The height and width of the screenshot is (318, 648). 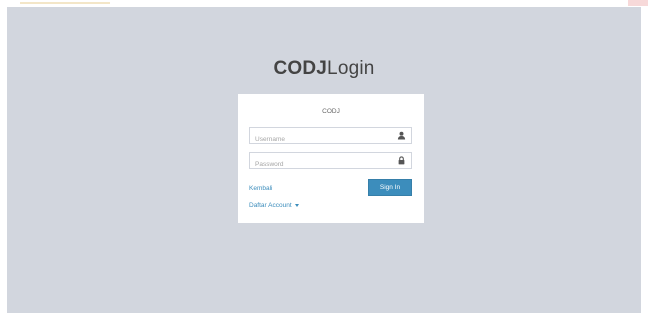 What do you see at coordinates (351, 68) in the screenshot?
I see `logo-light-text: Login` at bounding box center [351, 68].